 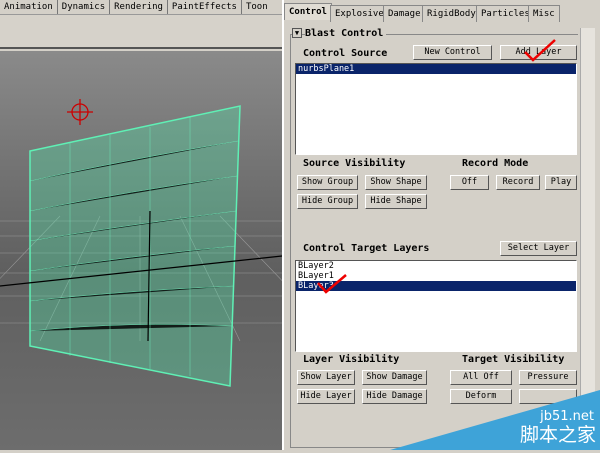 What do you see at coordinates (346, 33) in the screenshot?
I see `frame-title: Blast Control` at bounding box center [346, 33].